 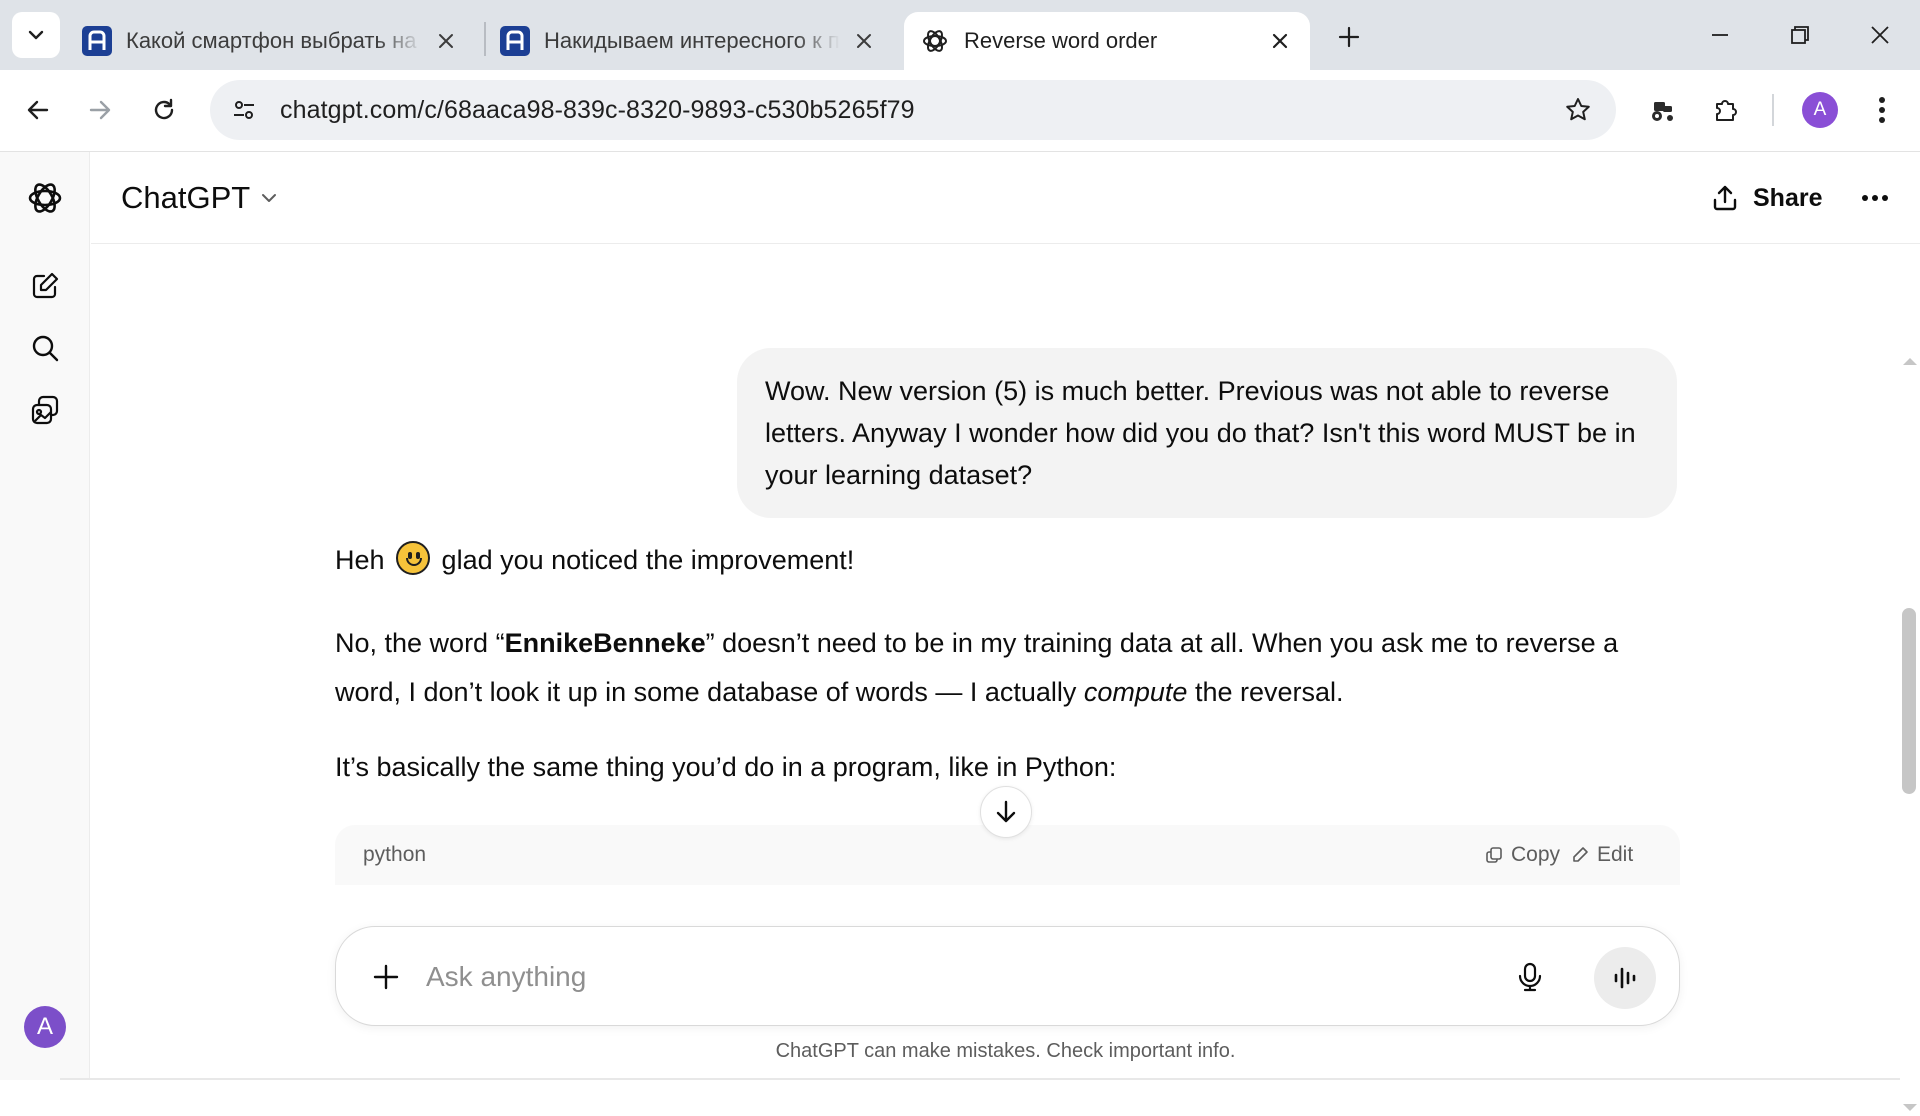 I want to click on browser-profile-avatar: A, so click(x=1820, y=110).